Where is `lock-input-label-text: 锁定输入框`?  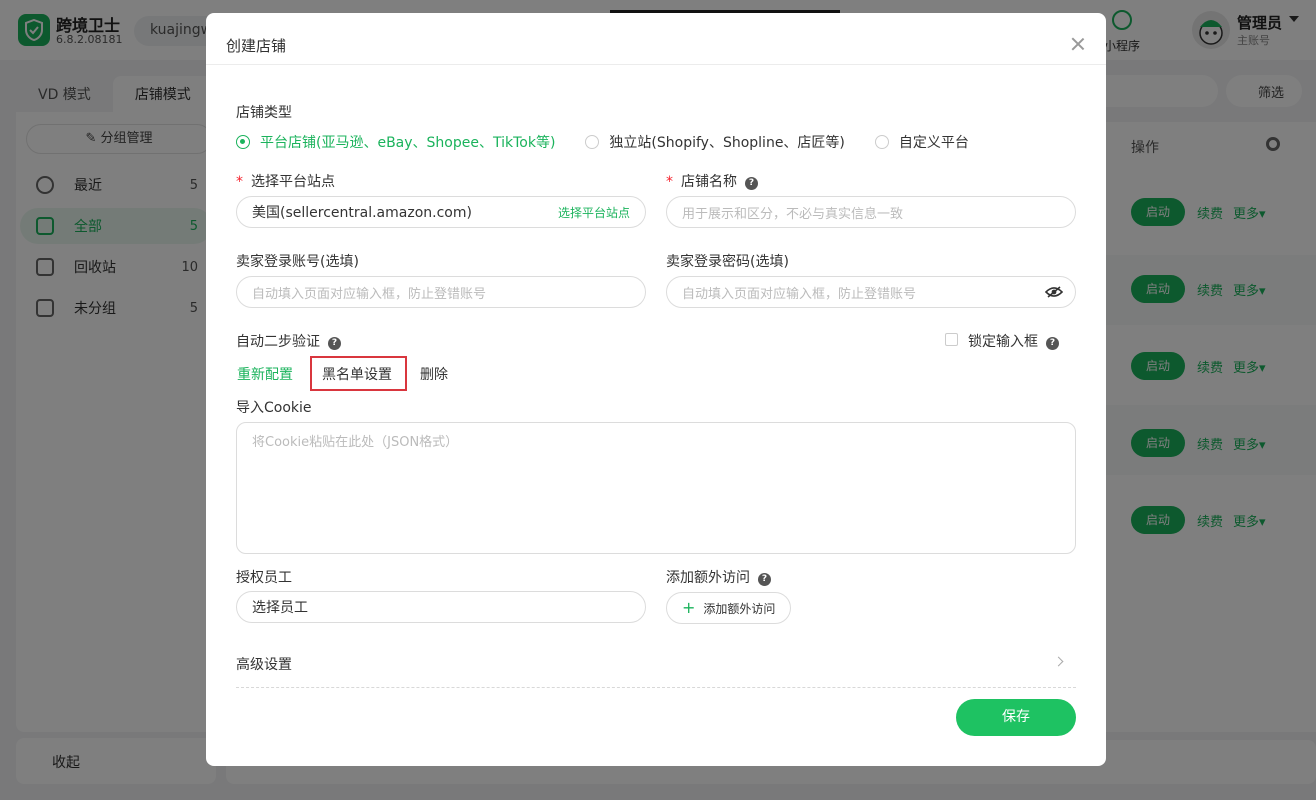
lock-input-label-text: 锁定输入框 is located at coordinates (1003, 342).